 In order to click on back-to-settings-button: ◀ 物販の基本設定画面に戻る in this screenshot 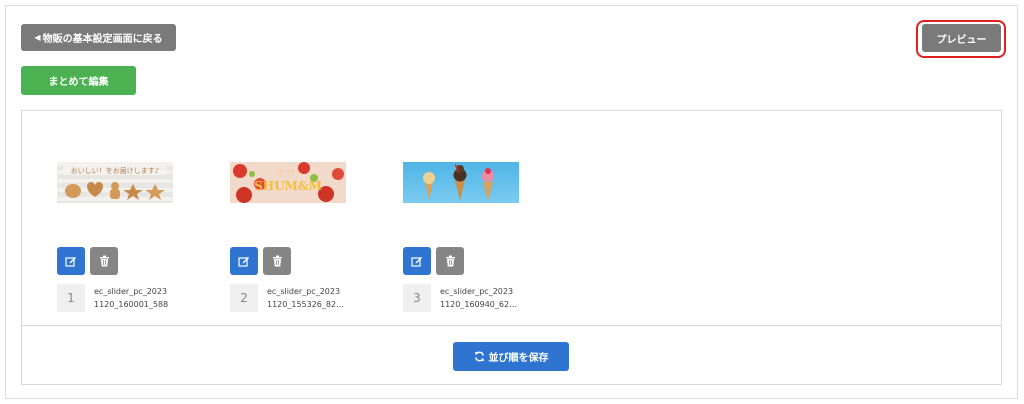, I will do `click(98, 37)`.